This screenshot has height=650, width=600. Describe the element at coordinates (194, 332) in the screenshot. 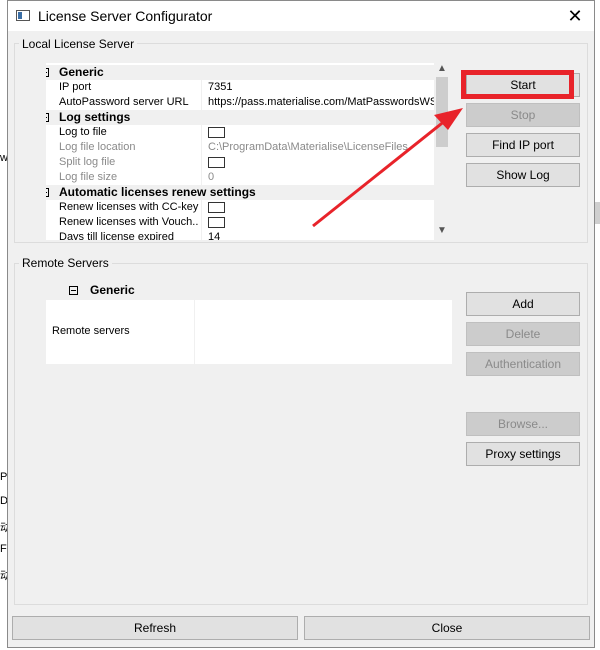

I see `grid-divider` at that location.